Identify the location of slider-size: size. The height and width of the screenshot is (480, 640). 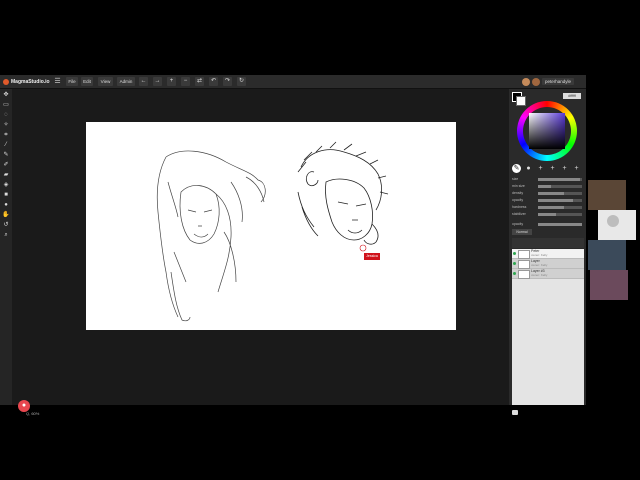
(548, 179).